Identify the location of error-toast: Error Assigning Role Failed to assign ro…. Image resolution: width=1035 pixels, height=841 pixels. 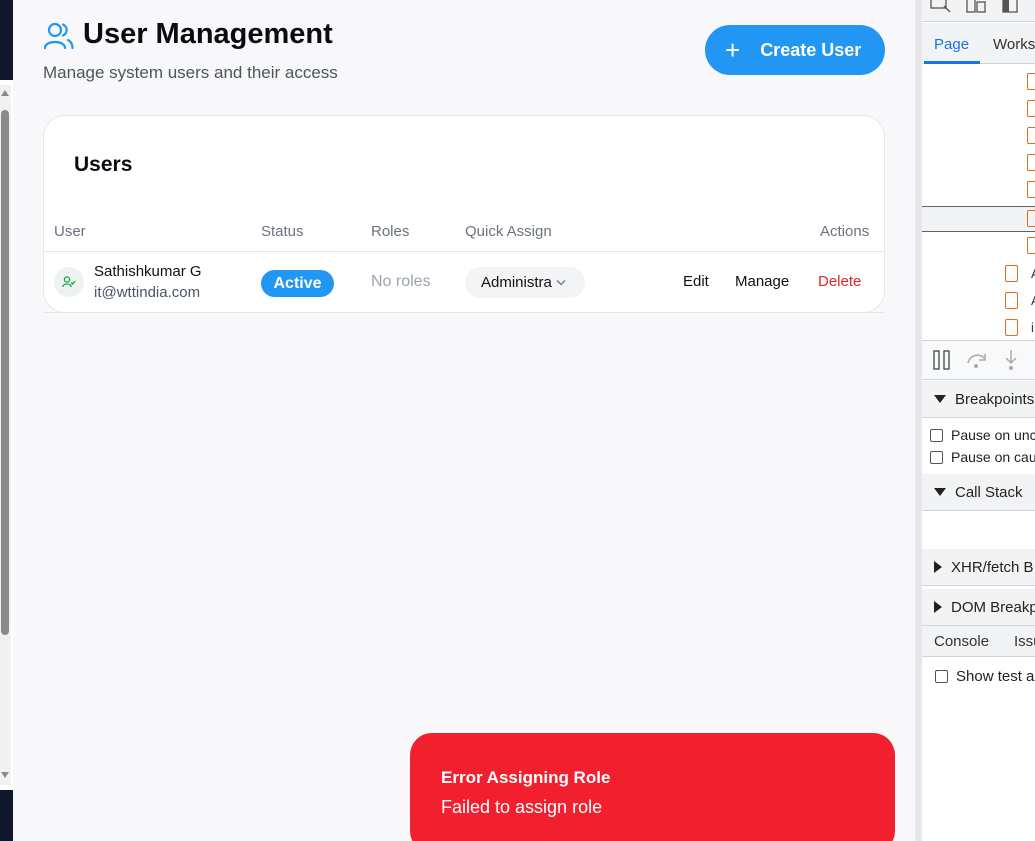
(652, 787).